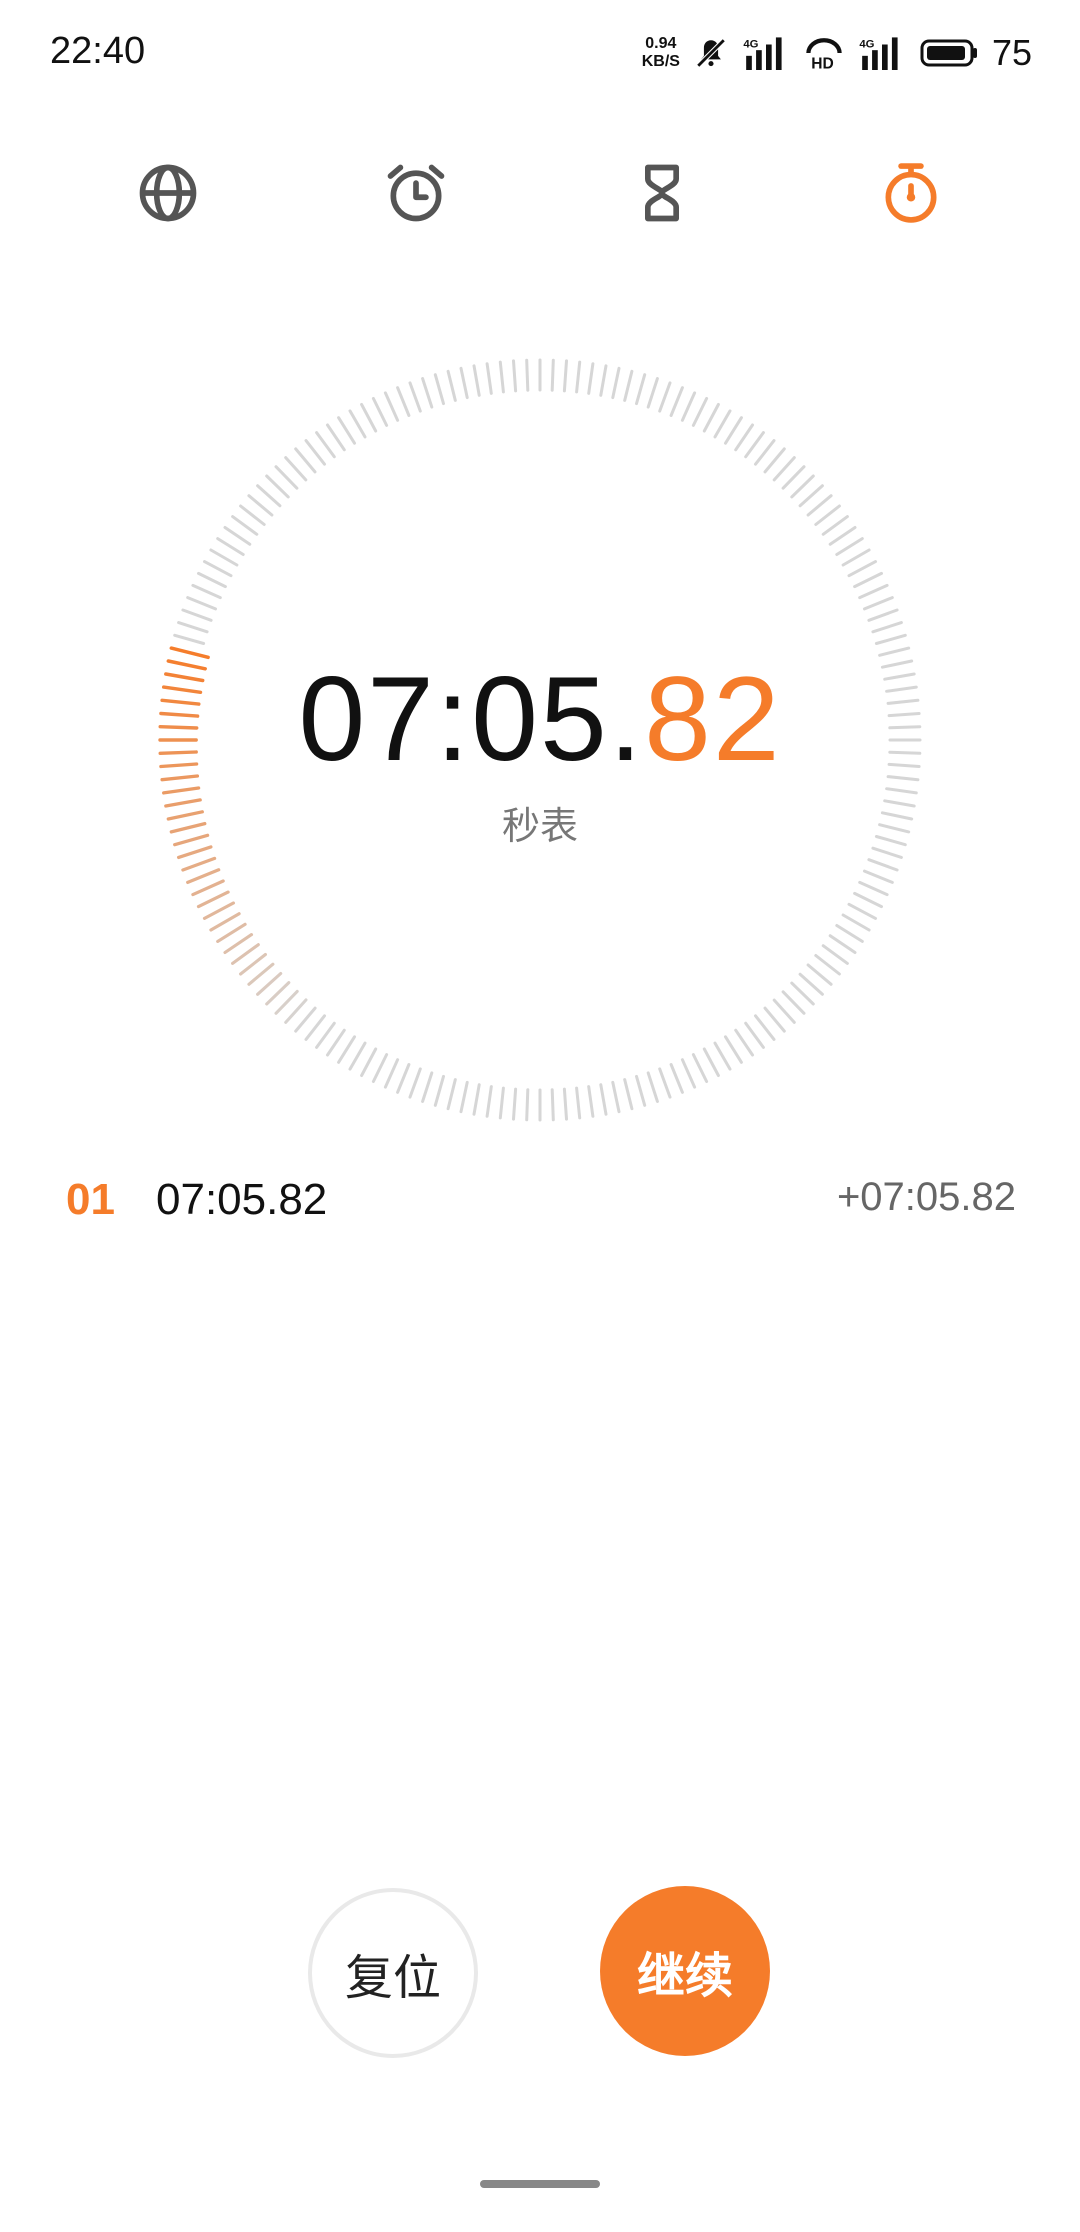 The height and width of the screenshot is (2232, 1080). What do you see at coordinates (540, 193) in the screenshot?
I see `tab-bar` at bounding box center [540, 193].